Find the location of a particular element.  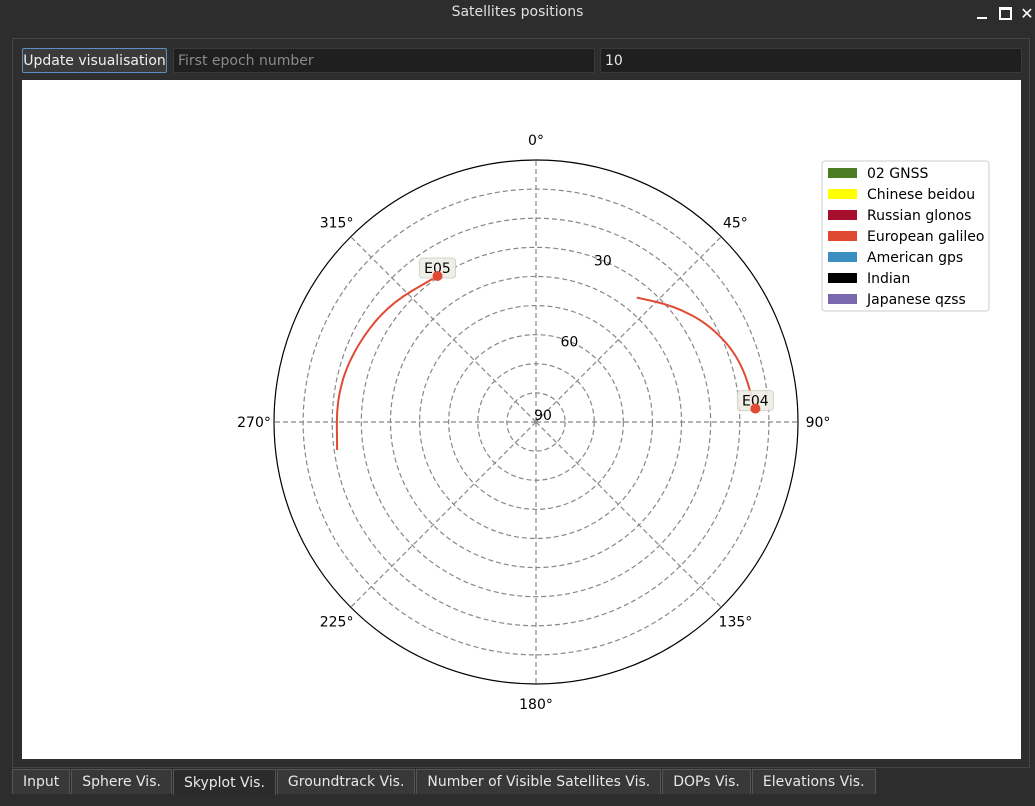

update-visualisation-button: Update visualisation is located at coordinates (94, 60).